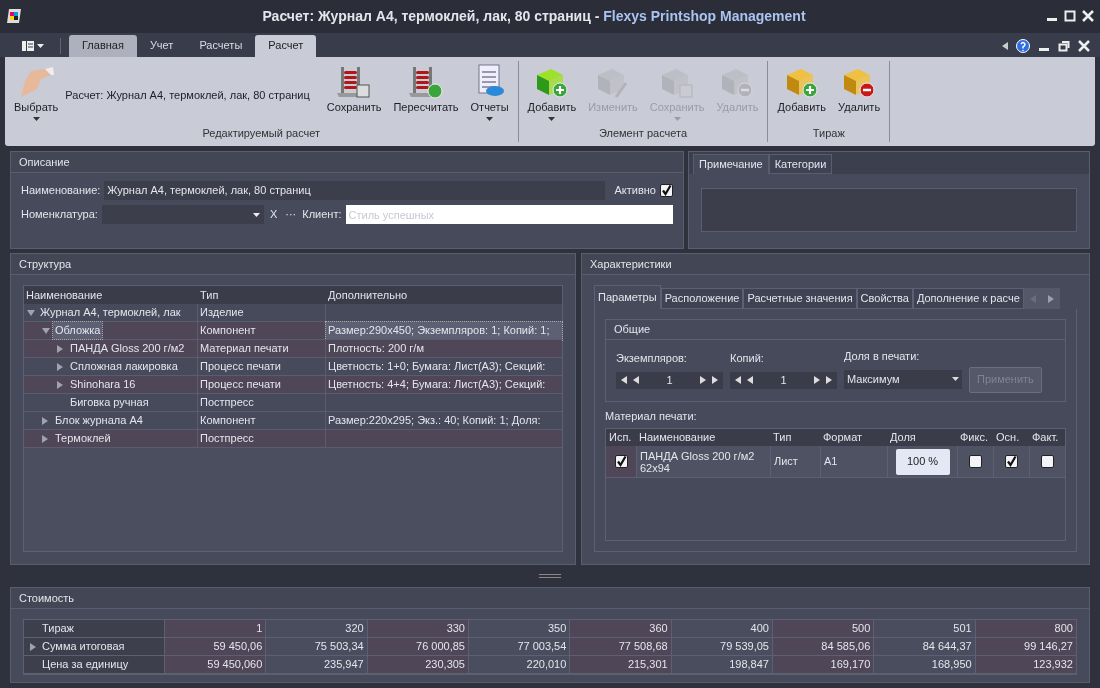 The image size is (1100, 688). What do you see at coordinates (434, 421) in the screenshot?
I see `table-cell-text: Размер:220x295; Экз.: 40; Копий: 1; Доля:` at bounding box center [434, 421].